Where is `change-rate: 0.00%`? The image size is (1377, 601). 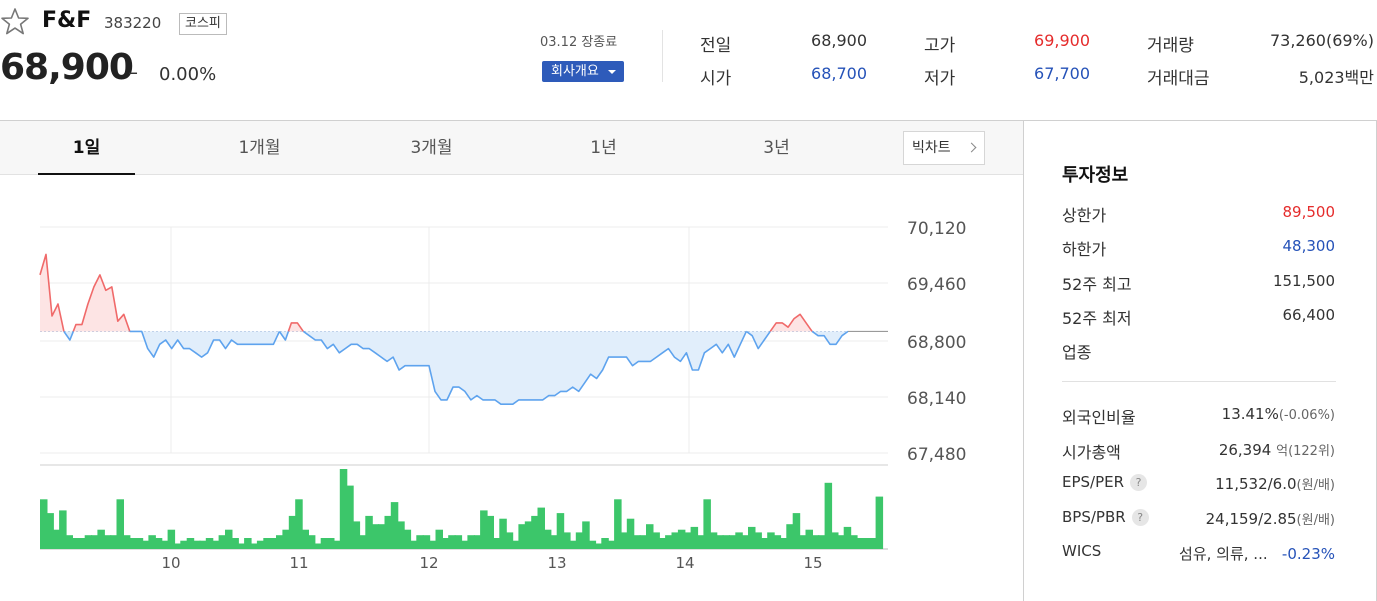
change-rate: 0.00% is located at coordinates (188, 74).